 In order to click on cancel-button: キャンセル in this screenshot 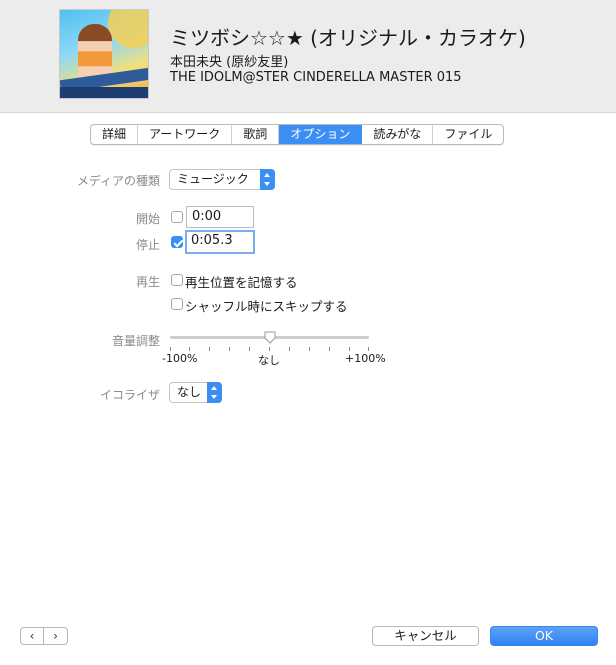, I will do `click(425, 636)`.